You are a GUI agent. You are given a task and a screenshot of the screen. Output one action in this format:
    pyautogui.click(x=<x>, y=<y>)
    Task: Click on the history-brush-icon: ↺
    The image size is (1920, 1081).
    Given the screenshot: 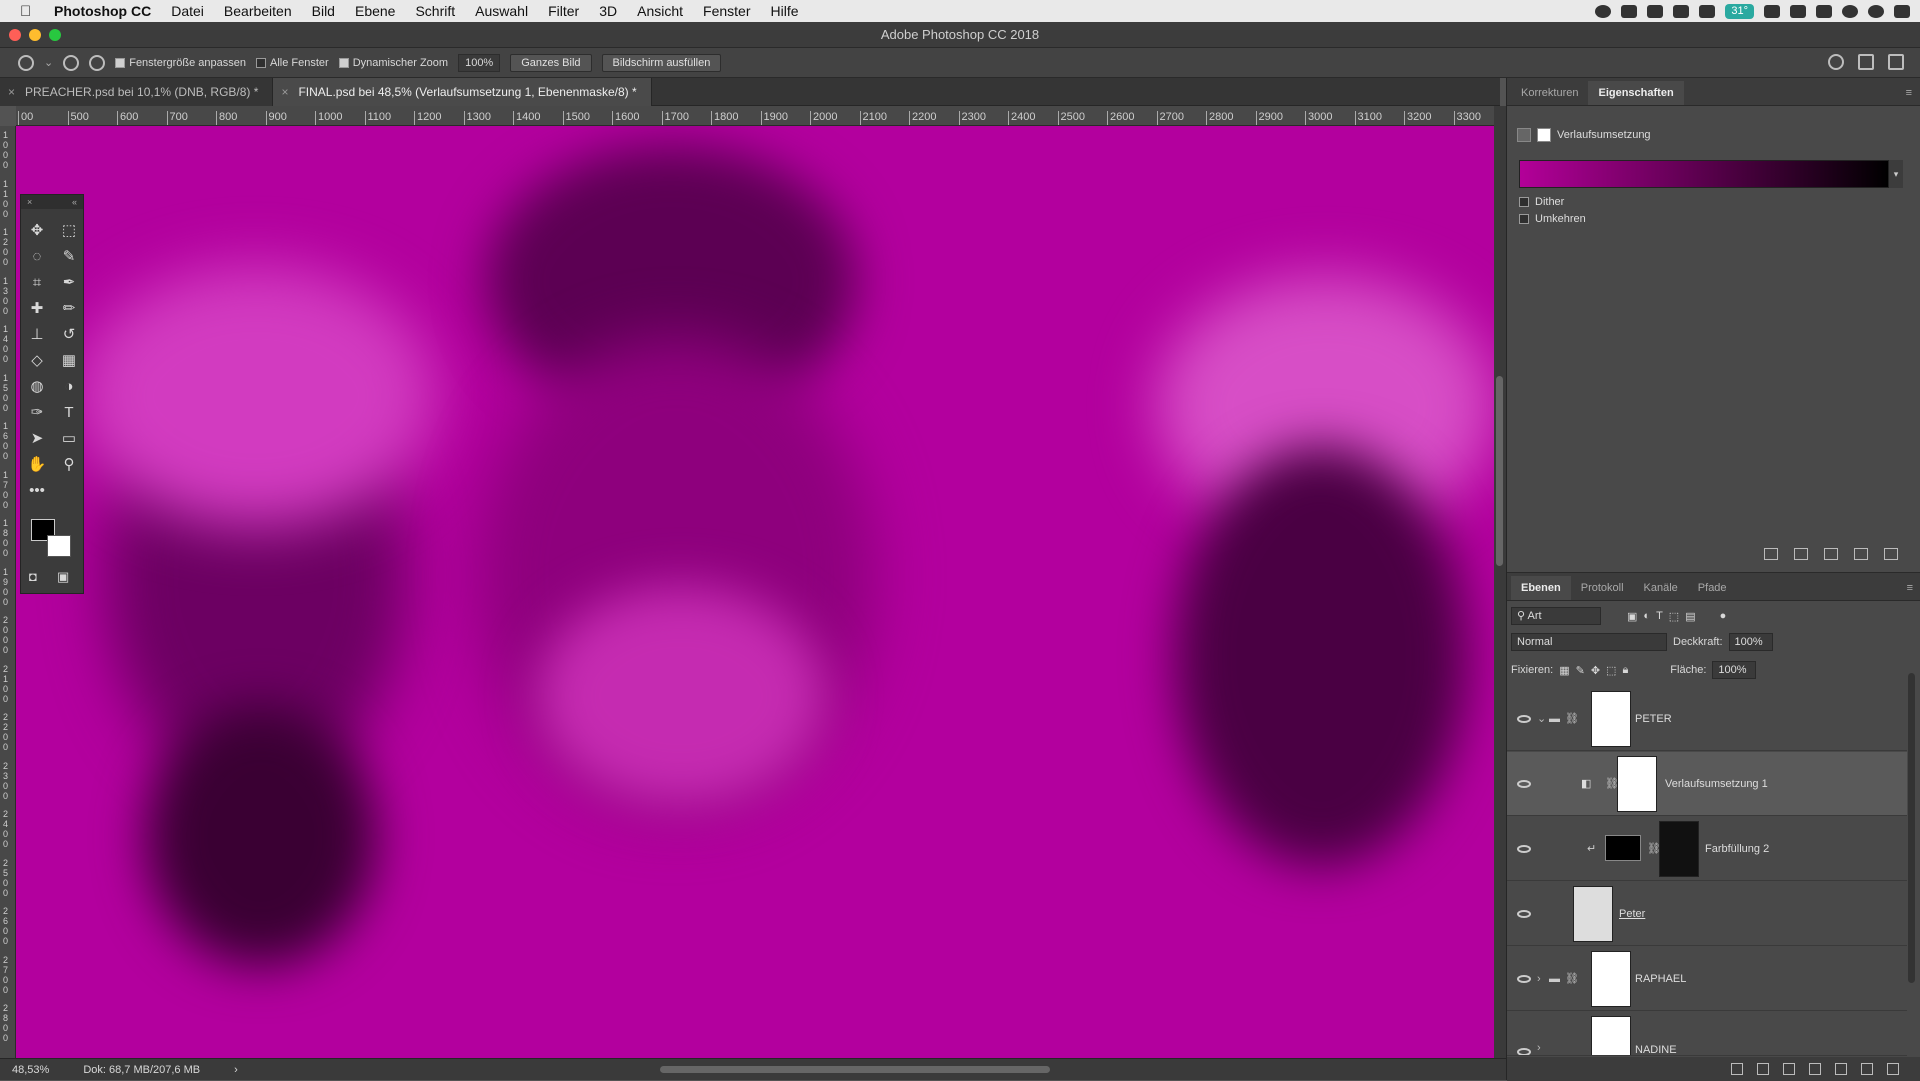 What is the action you would take?
    pyautogui.click(x=69, y=334)
    